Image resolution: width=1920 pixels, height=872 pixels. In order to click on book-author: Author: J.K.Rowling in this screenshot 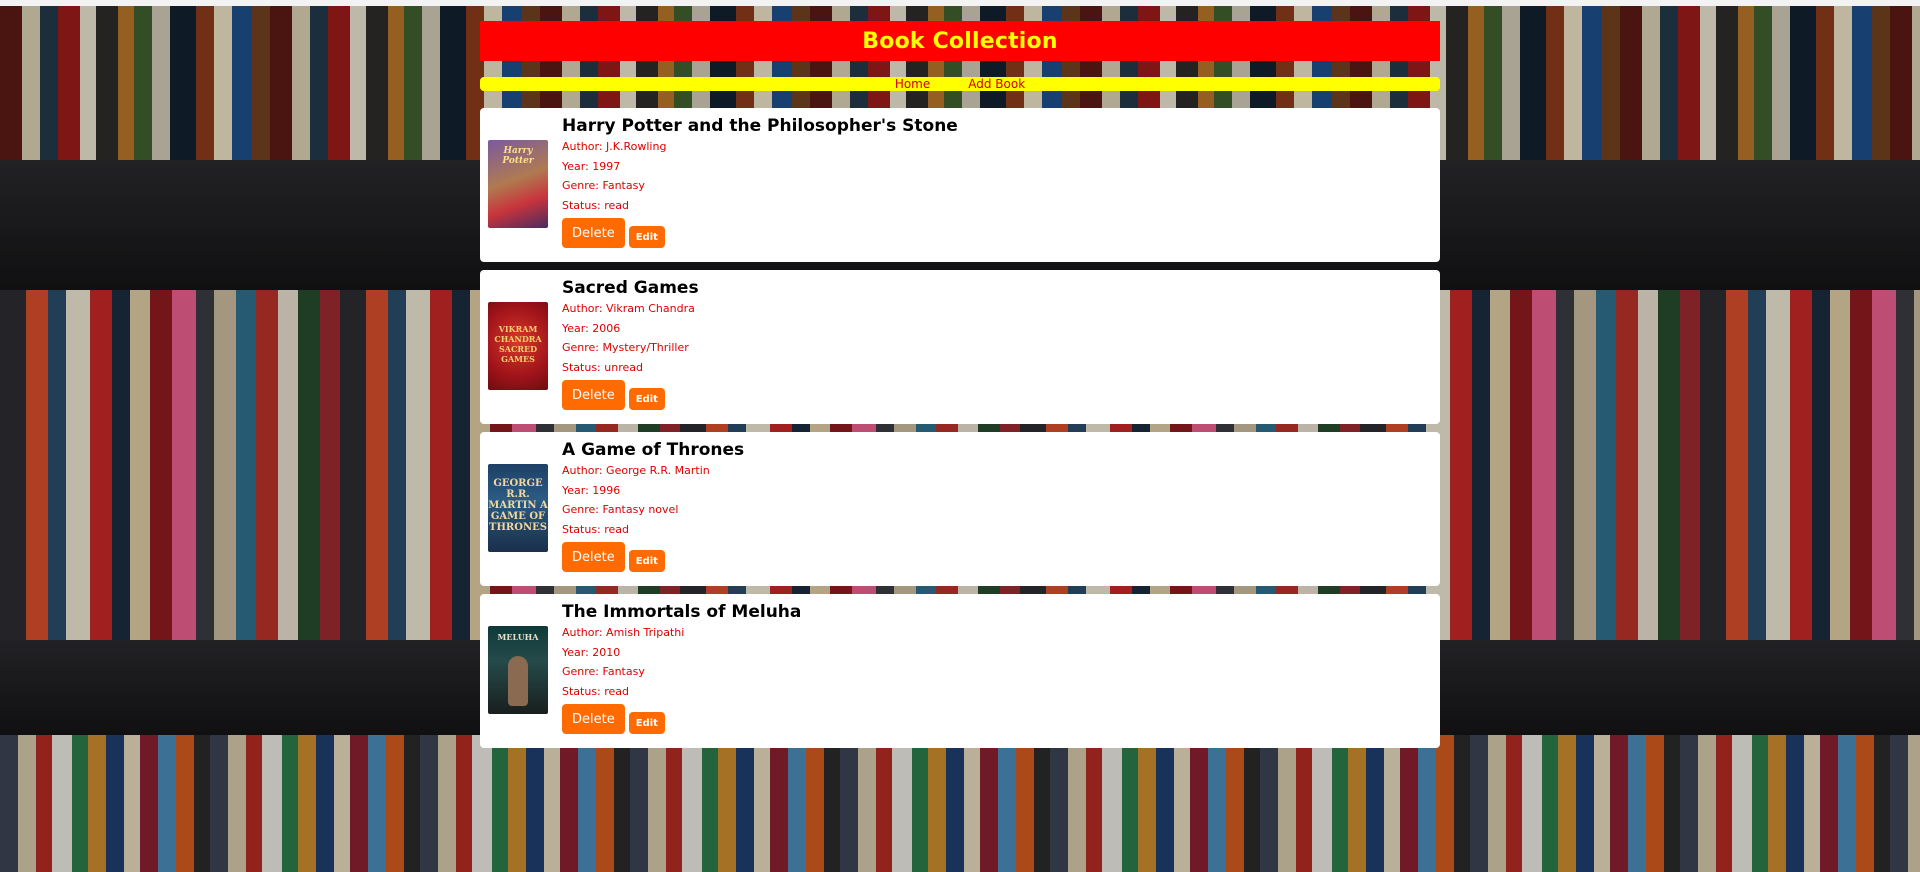, I will do `click(614, 146)`.